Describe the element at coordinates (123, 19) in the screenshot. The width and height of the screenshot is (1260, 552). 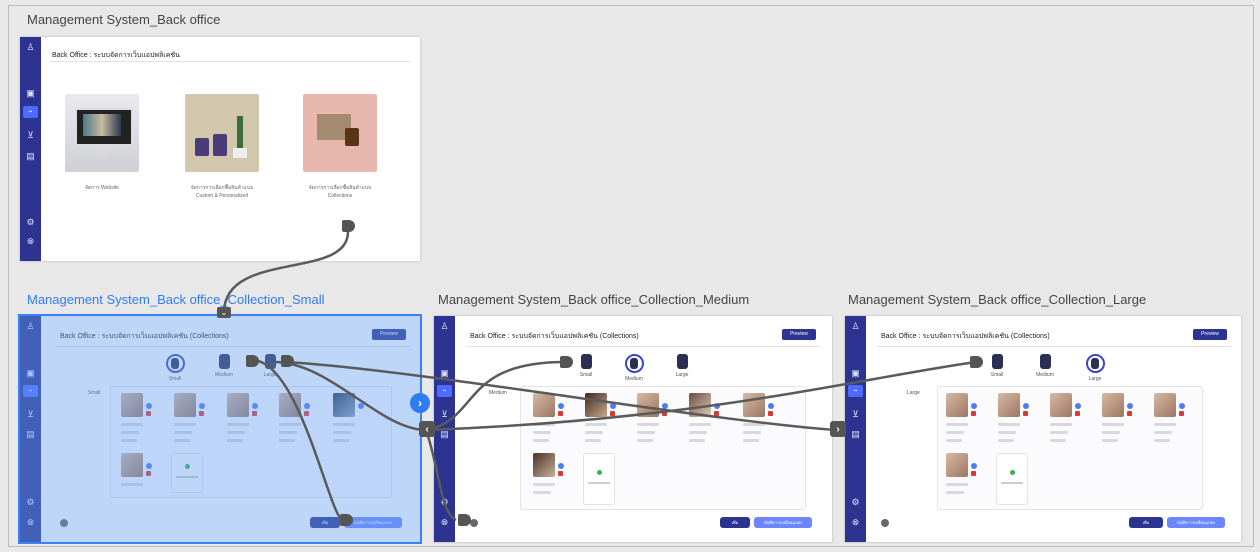
I see `frame-title-hub: Management System_Back office` at that location.